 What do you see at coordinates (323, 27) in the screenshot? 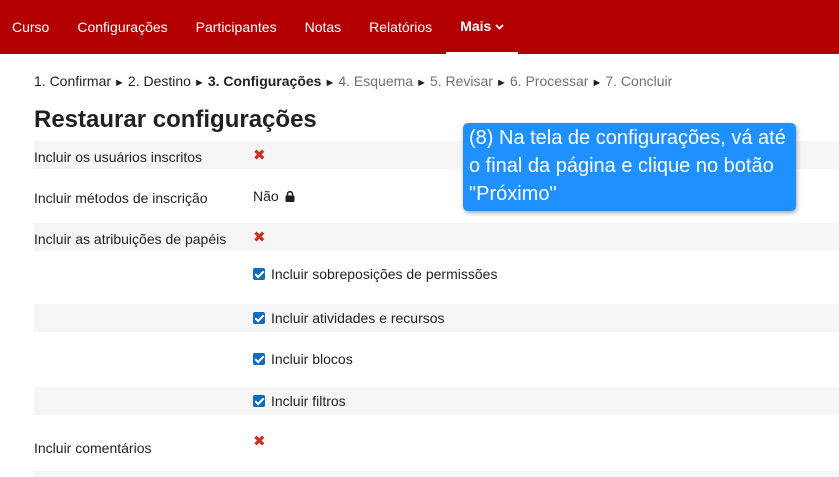
I see `nav-item-notas: Notas` at bounding box center [323, 27].